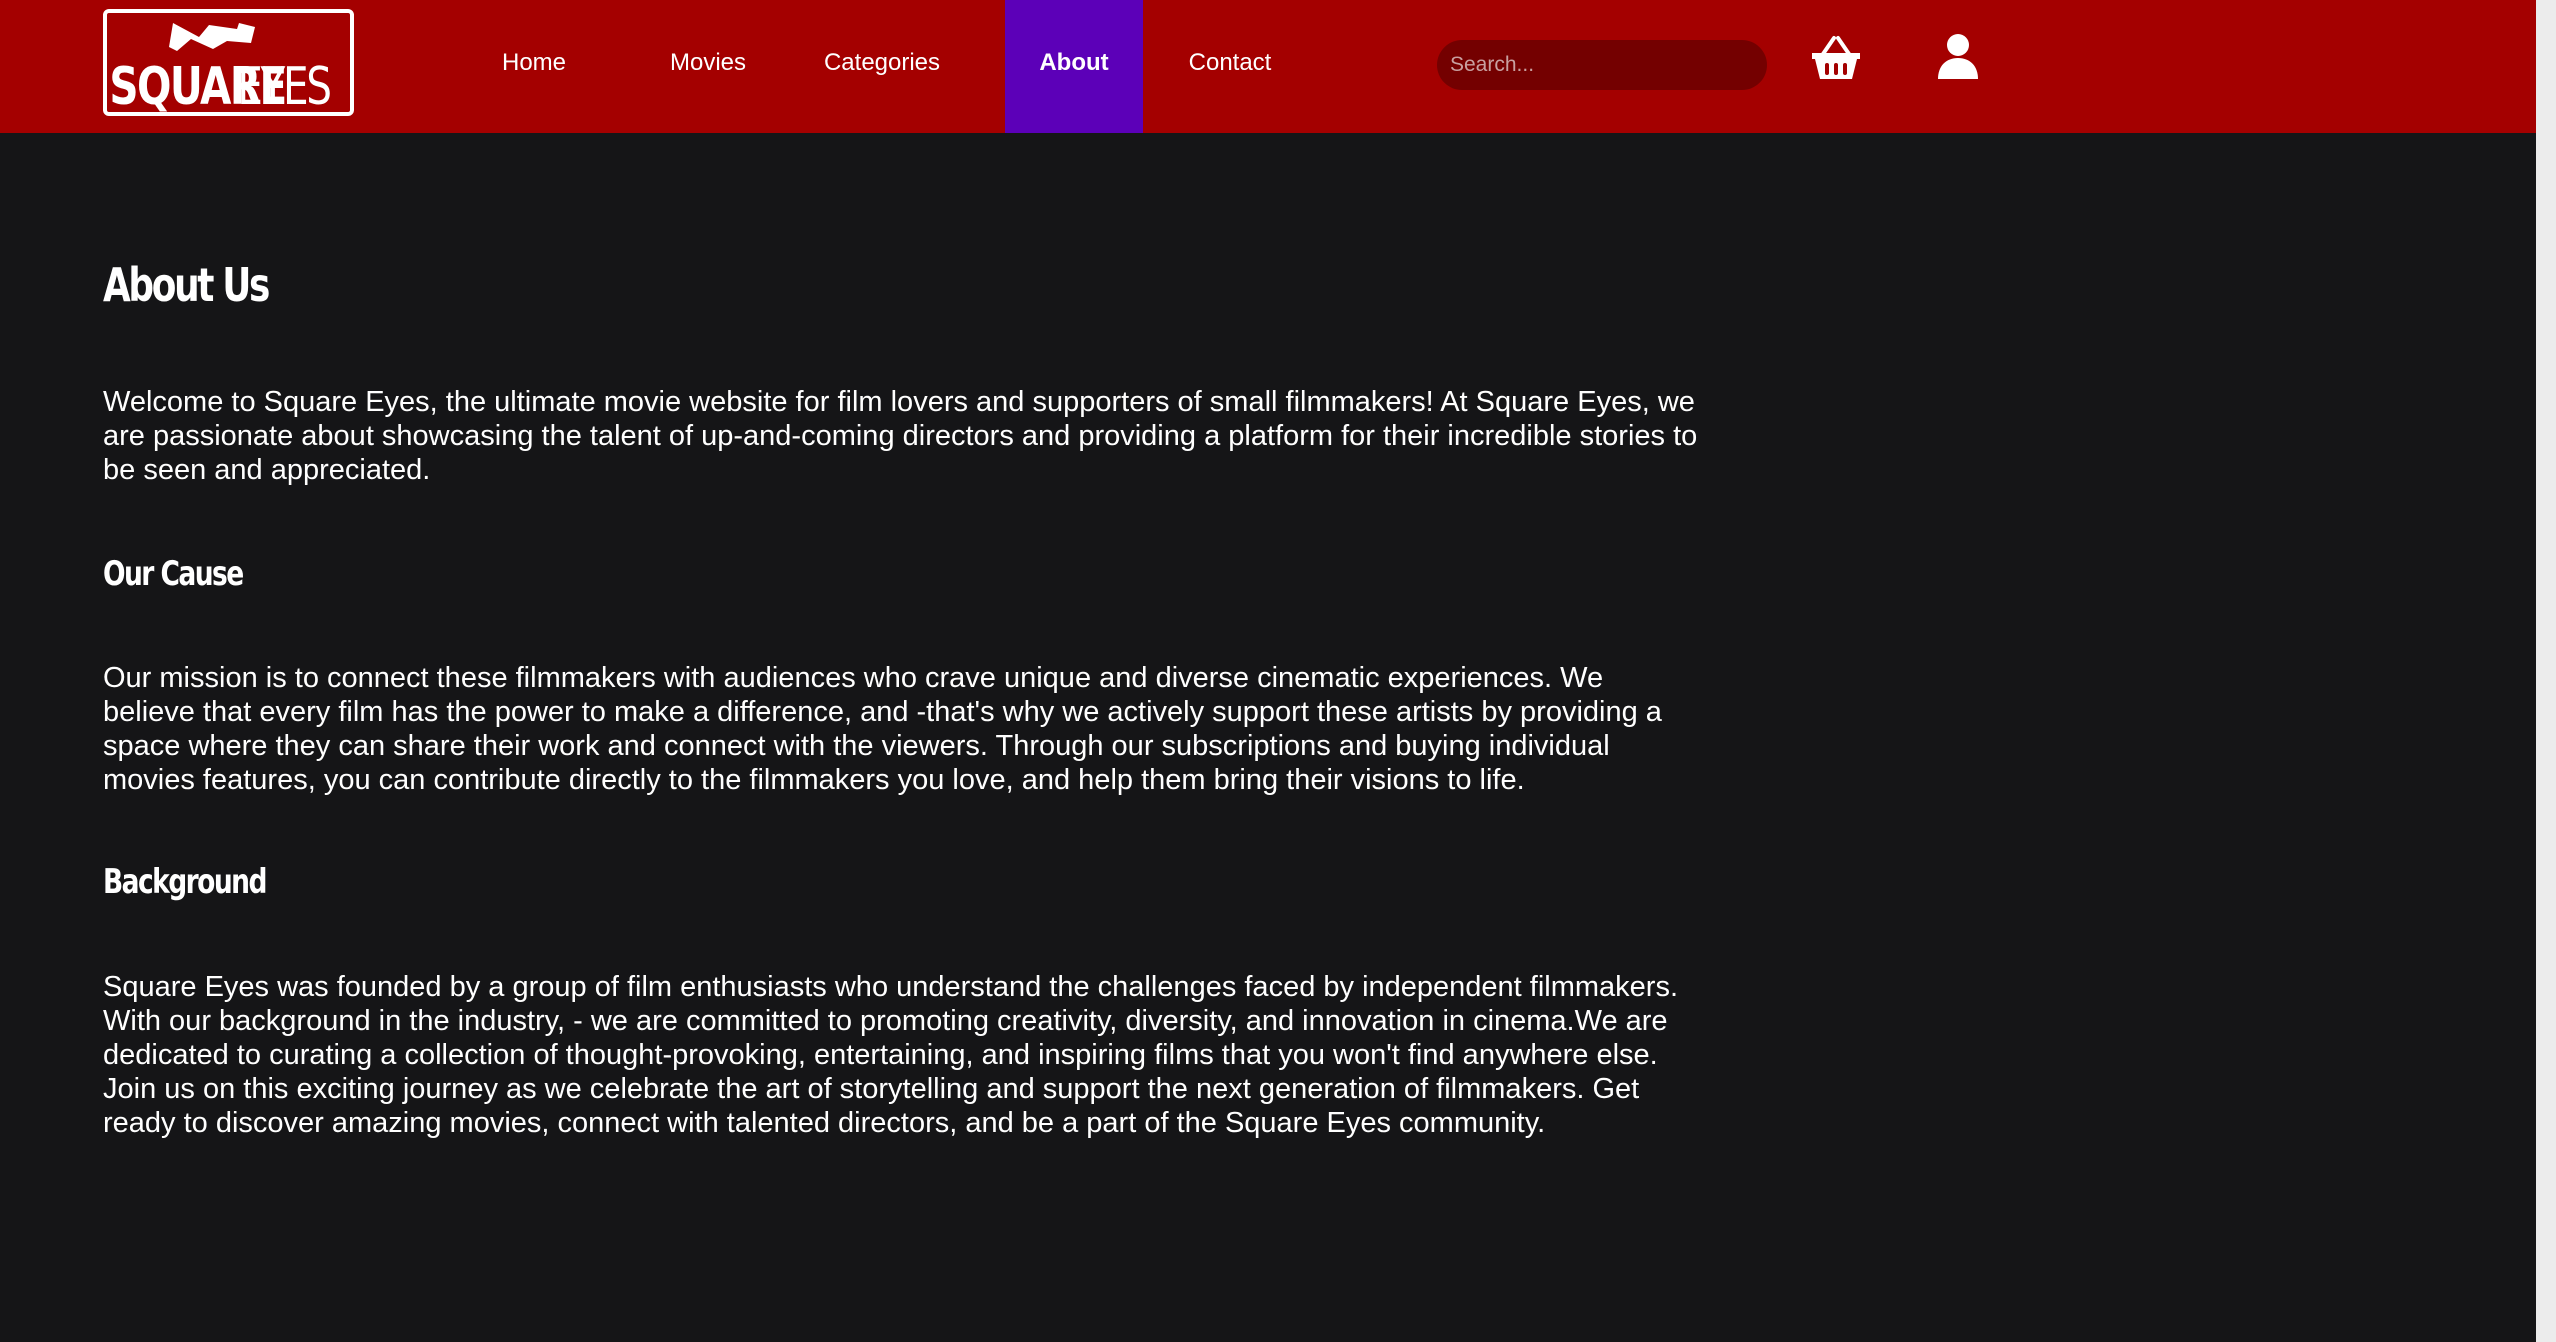 Image resolution: width=2556 pixels, height=1342 pixels. Describe the element at coordinates (1836, 58) in the screenshot. I see `basket-icon` at that location.